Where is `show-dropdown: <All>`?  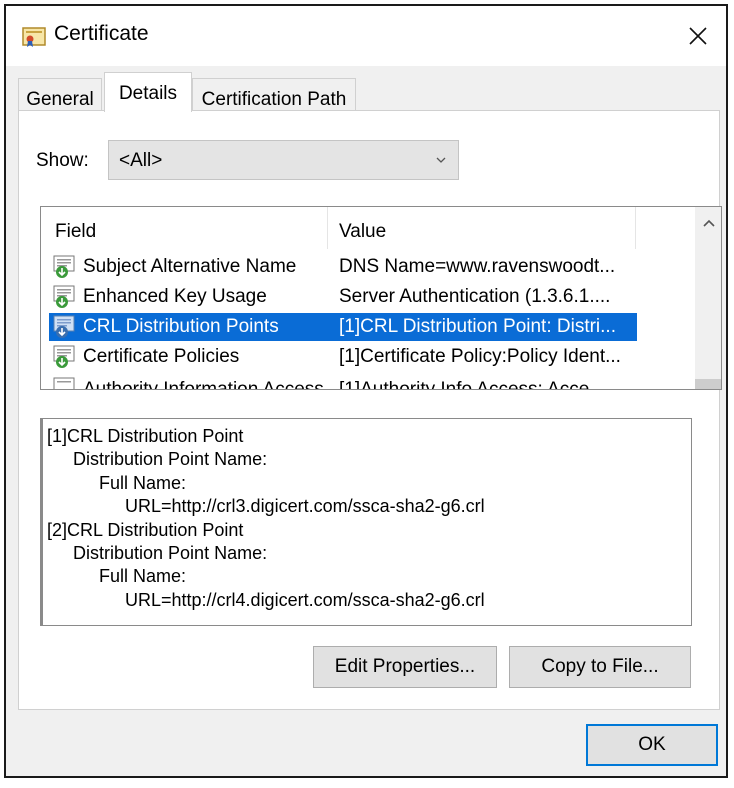
show-dropdown: <All> is located at coordinates (283, 160).